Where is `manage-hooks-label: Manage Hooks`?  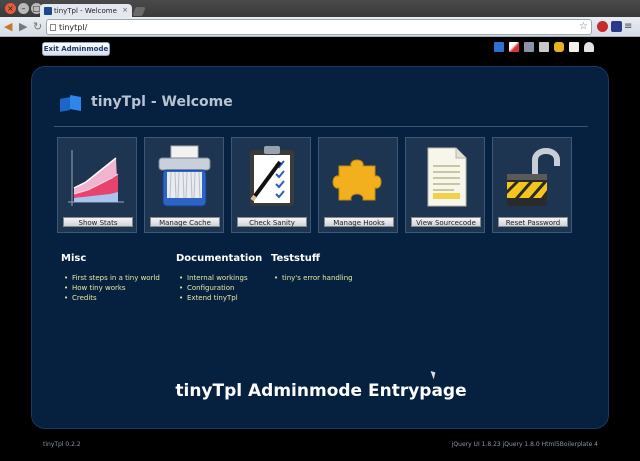
manage-hooks-label: Manage Hooks is located at coordinates (359, 222).